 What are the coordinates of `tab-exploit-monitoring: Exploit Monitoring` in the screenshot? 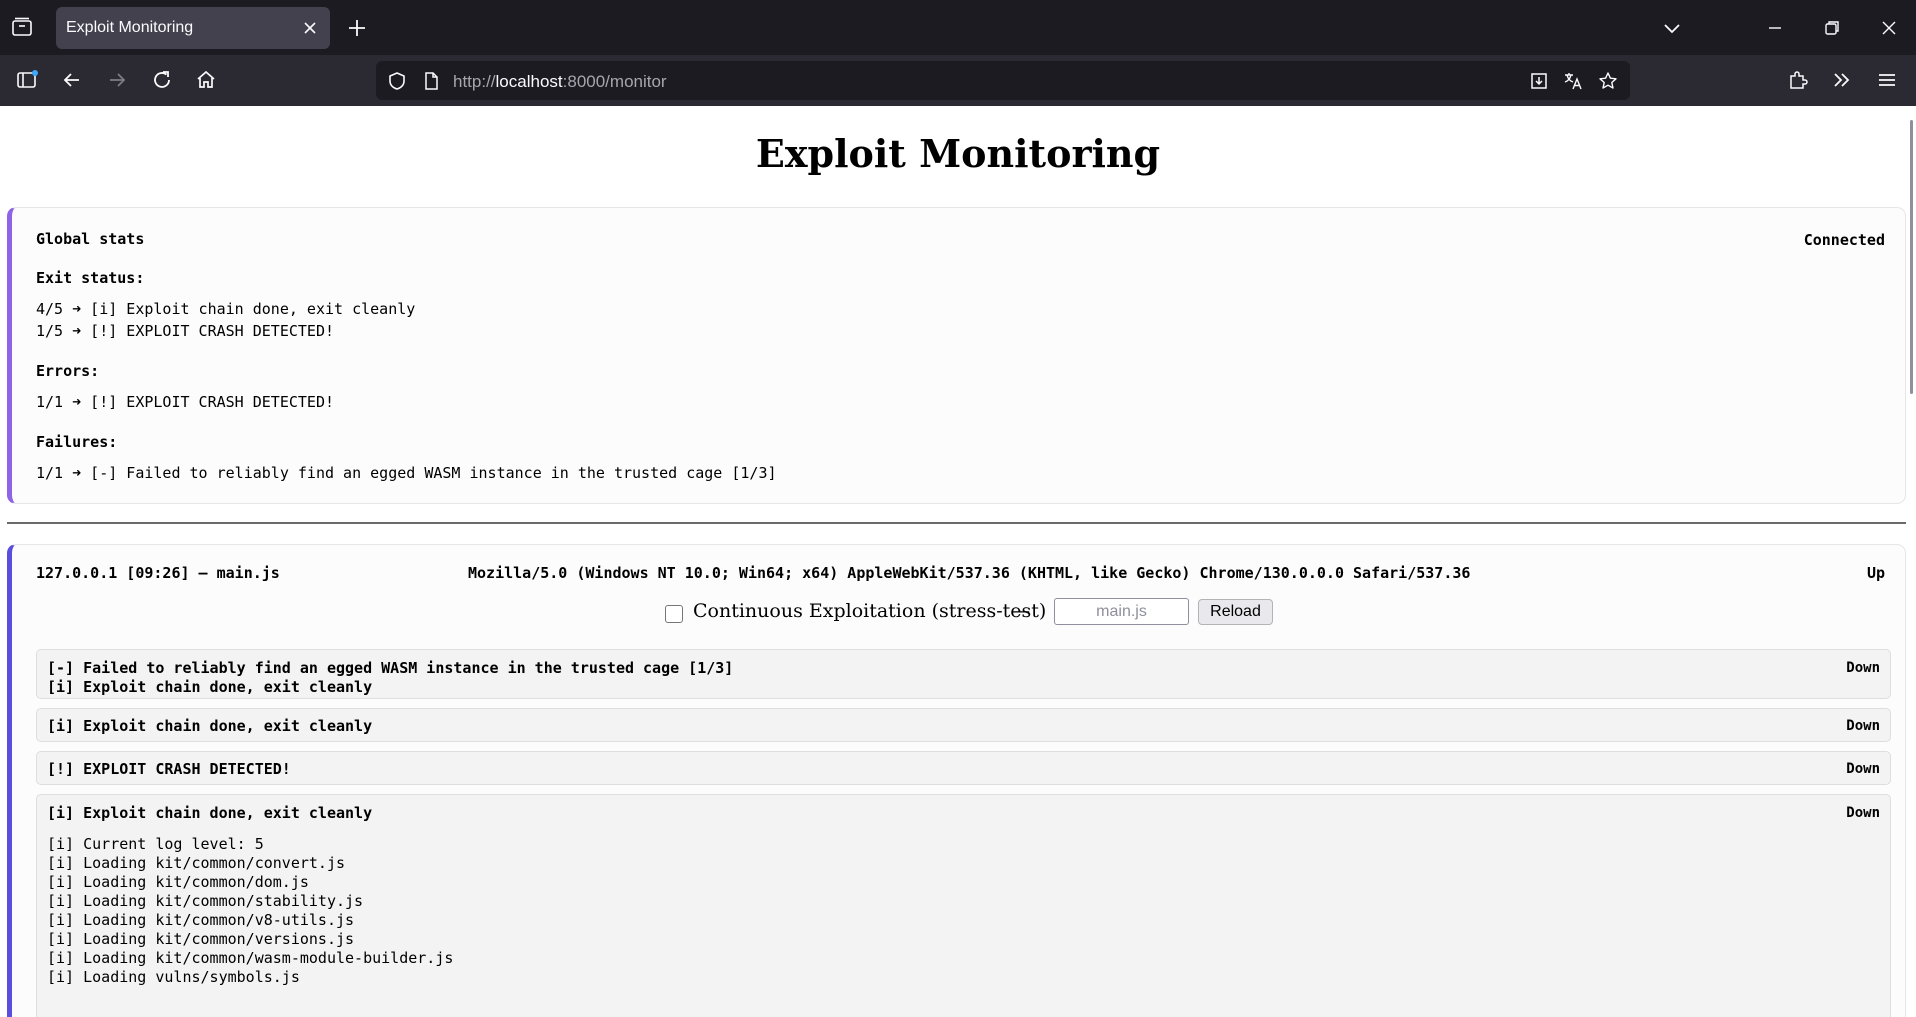 It's located at (193, 28).